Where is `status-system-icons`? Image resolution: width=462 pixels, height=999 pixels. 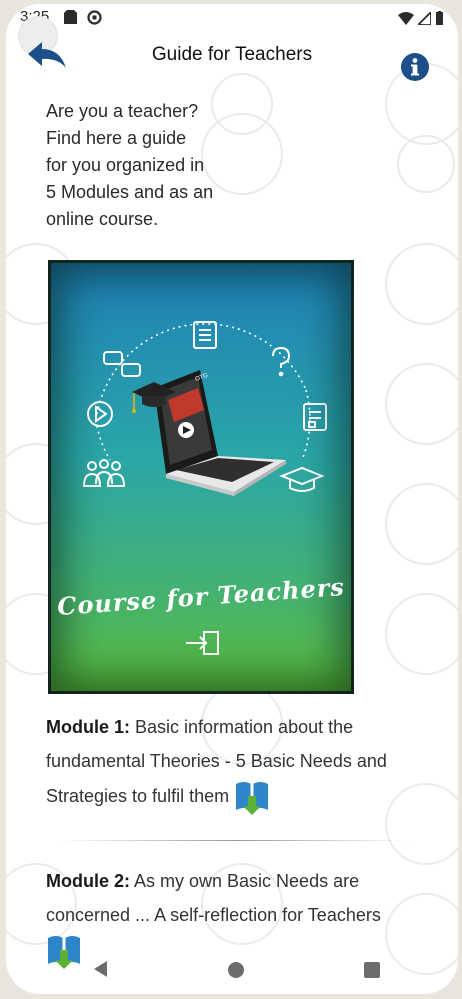 status-system-icons is located at coordinates (421, 18).